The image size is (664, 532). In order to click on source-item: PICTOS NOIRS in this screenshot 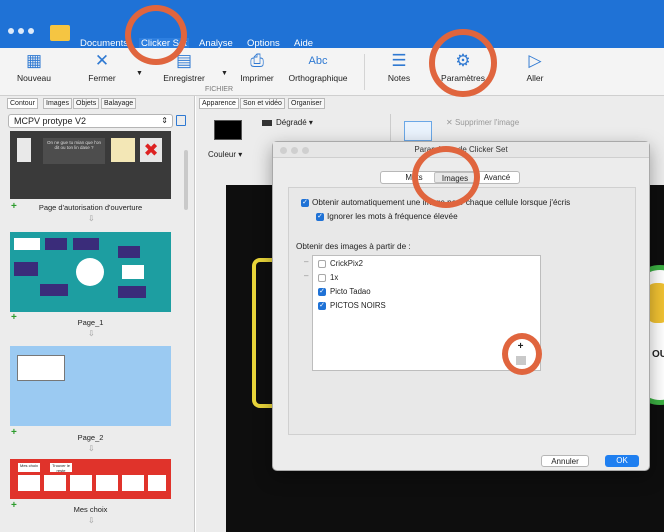, I will do `click(358, 305)`.